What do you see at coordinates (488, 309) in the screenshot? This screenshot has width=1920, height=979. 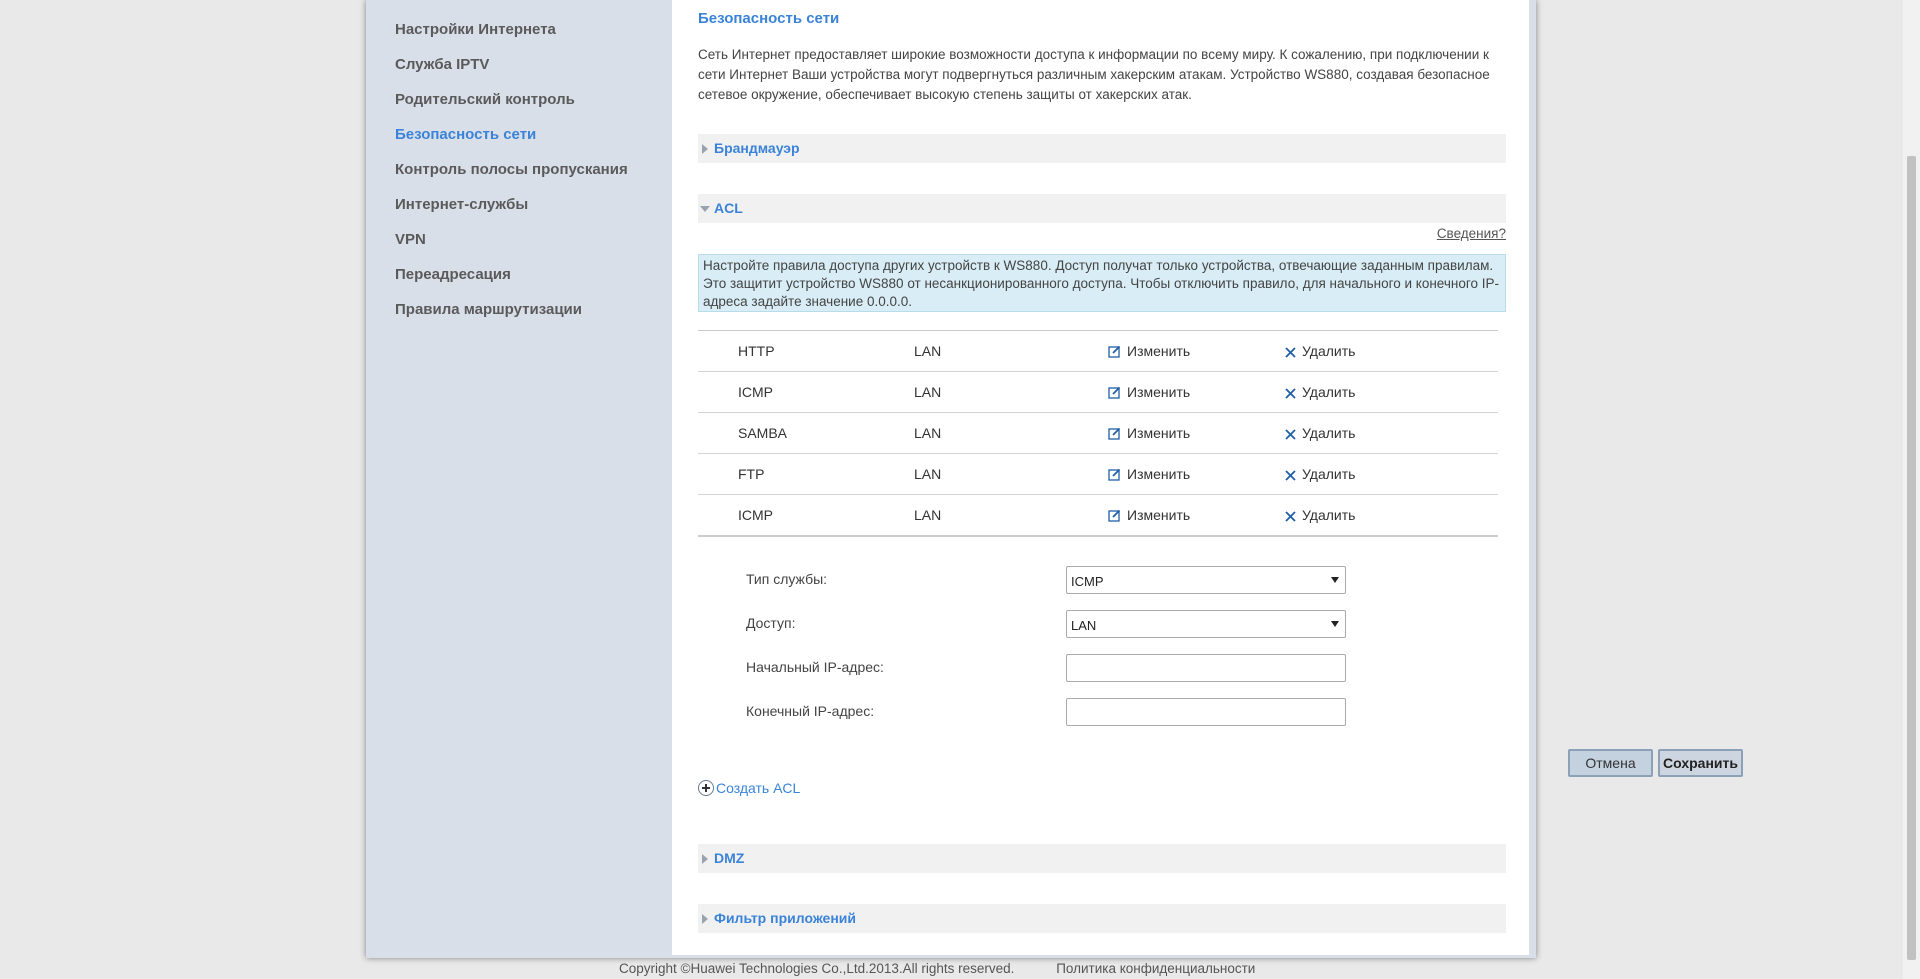 I see `sidebar-item-routing-rules: Правила маршрутизации` at bounding box center [488, 309].